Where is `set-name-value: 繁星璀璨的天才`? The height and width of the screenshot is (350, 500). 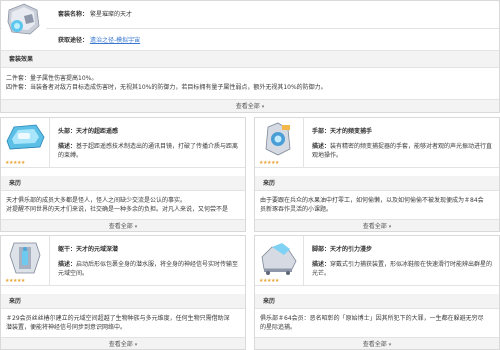
set-name-value: 繁星璀璨的天才 is located at coordinates (110, 14).